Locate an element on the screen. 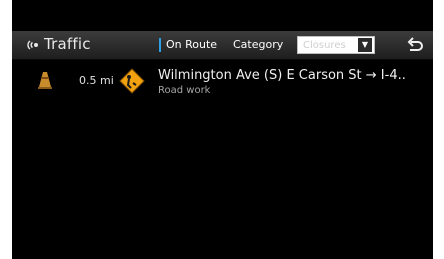 The image size is (444, 259). back-arrow-icon is located at coordinates (415, 45).